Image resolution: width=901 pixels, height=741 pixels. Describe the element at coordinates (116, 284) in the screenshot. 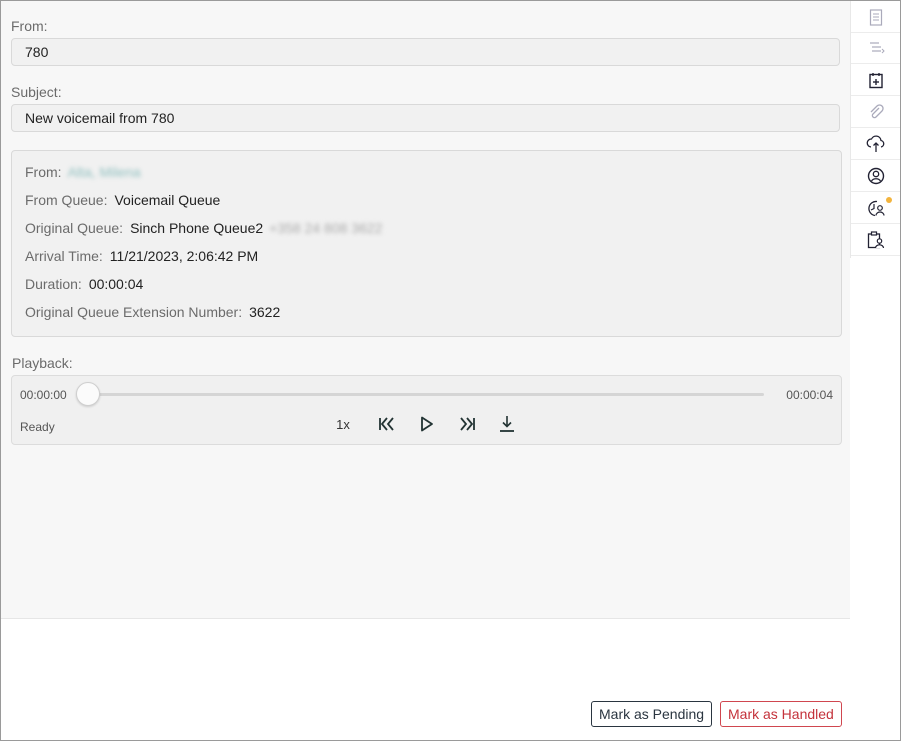

I see `detail-duration-value: 00:00:04` at that location.